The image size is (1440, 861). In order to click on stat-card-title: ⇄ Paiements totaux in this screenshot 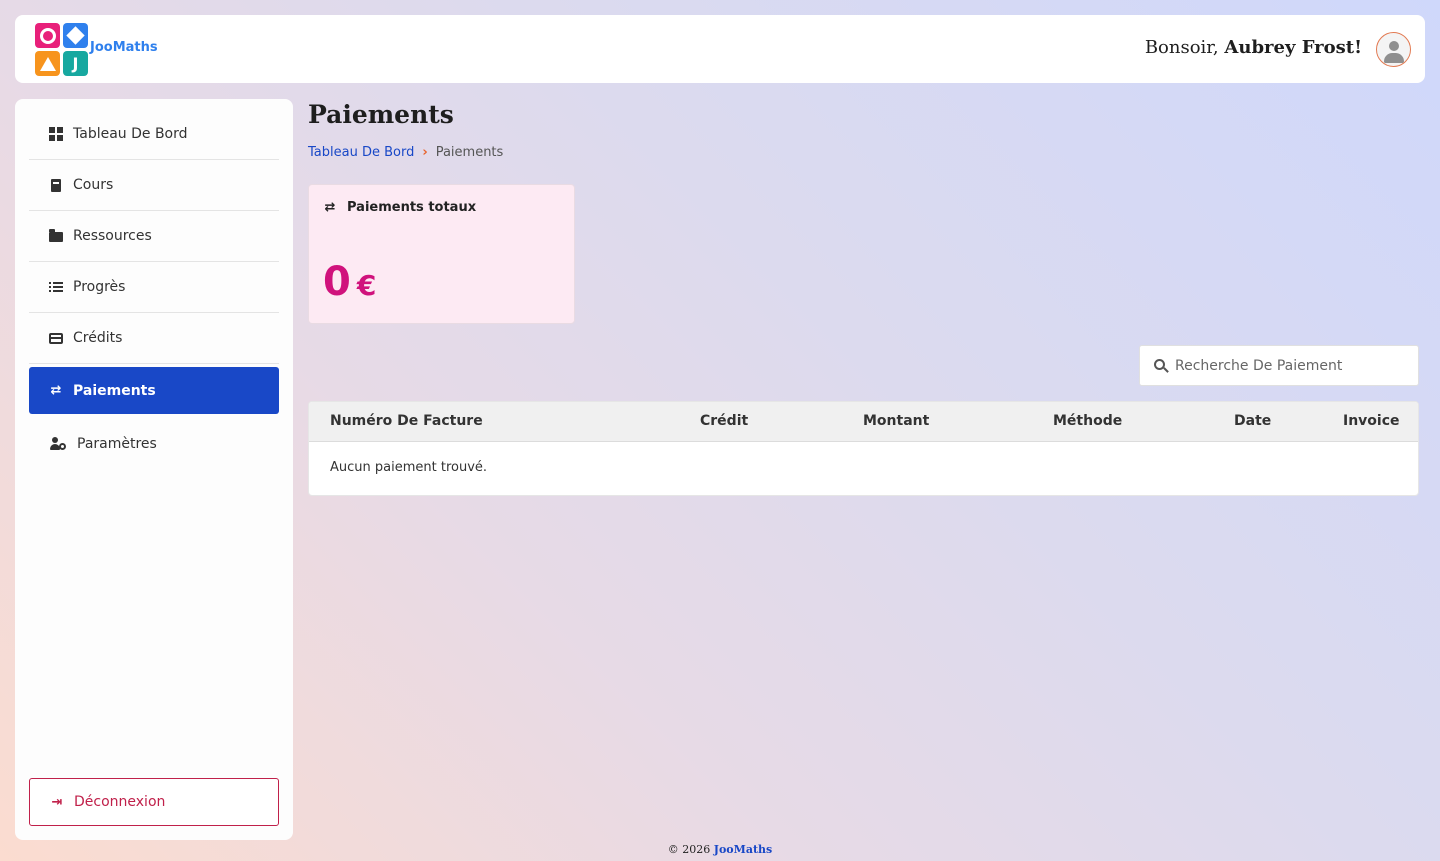, I will do `click(400, 207)`.